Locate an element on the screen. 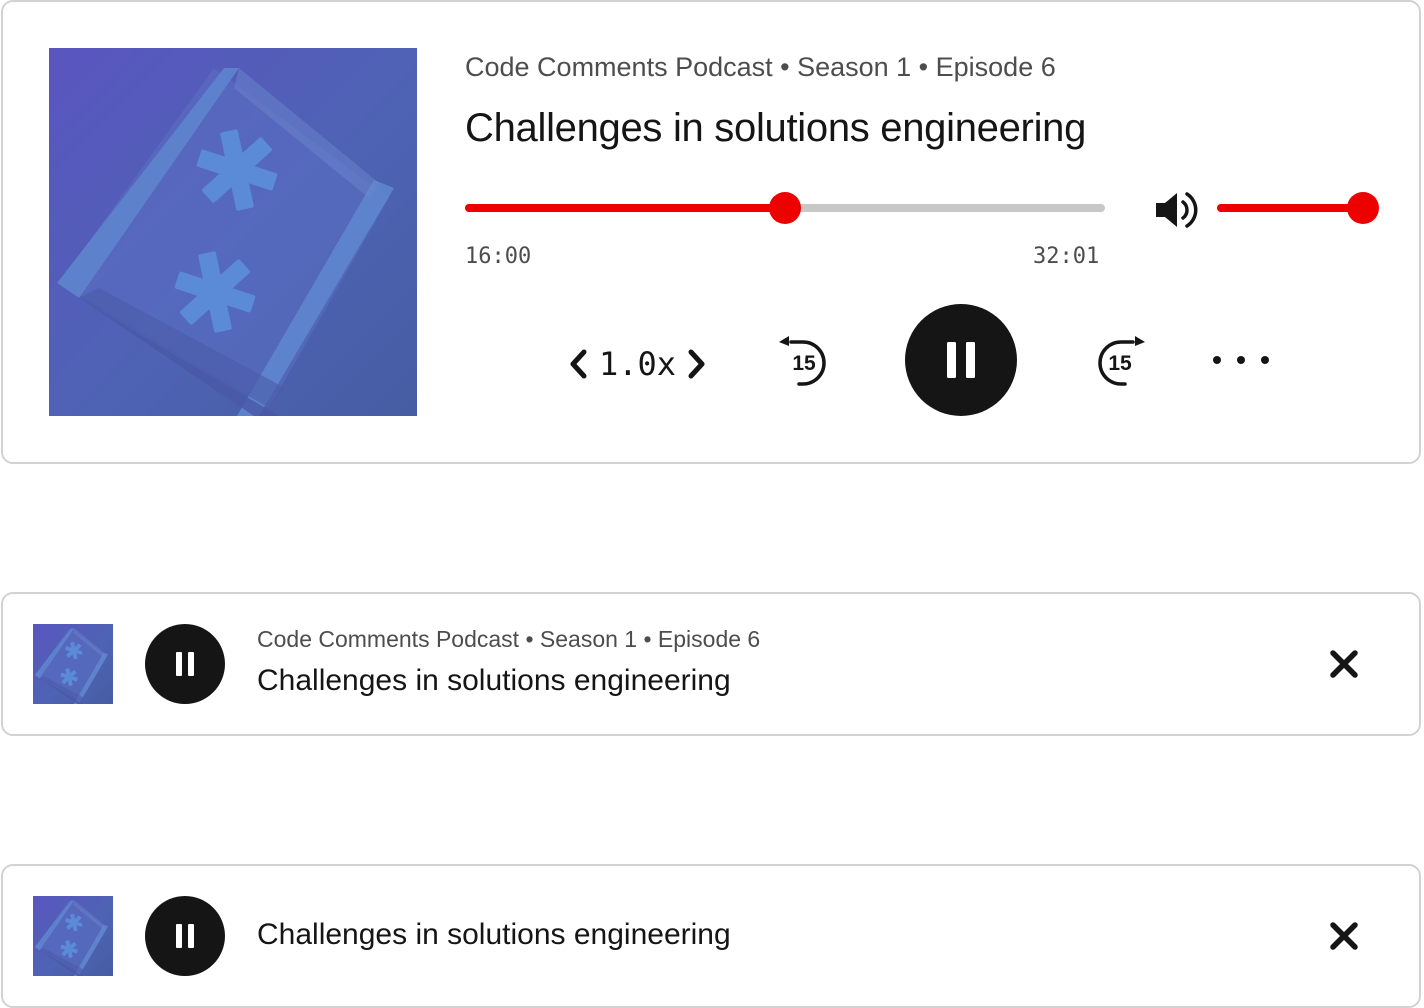 This screenshot has height=1008, width=1424. playback-rate: 1.0x is located at coordinates (638, 364).